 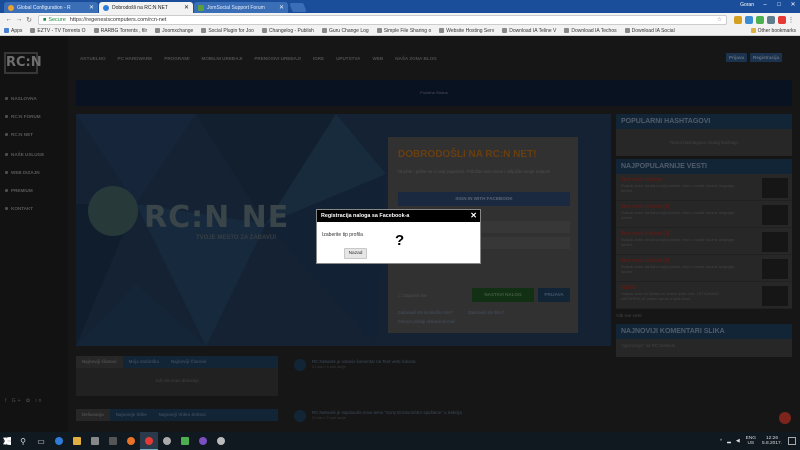 I want to click on reload-icon: ↻, so click(x=29, y=20).